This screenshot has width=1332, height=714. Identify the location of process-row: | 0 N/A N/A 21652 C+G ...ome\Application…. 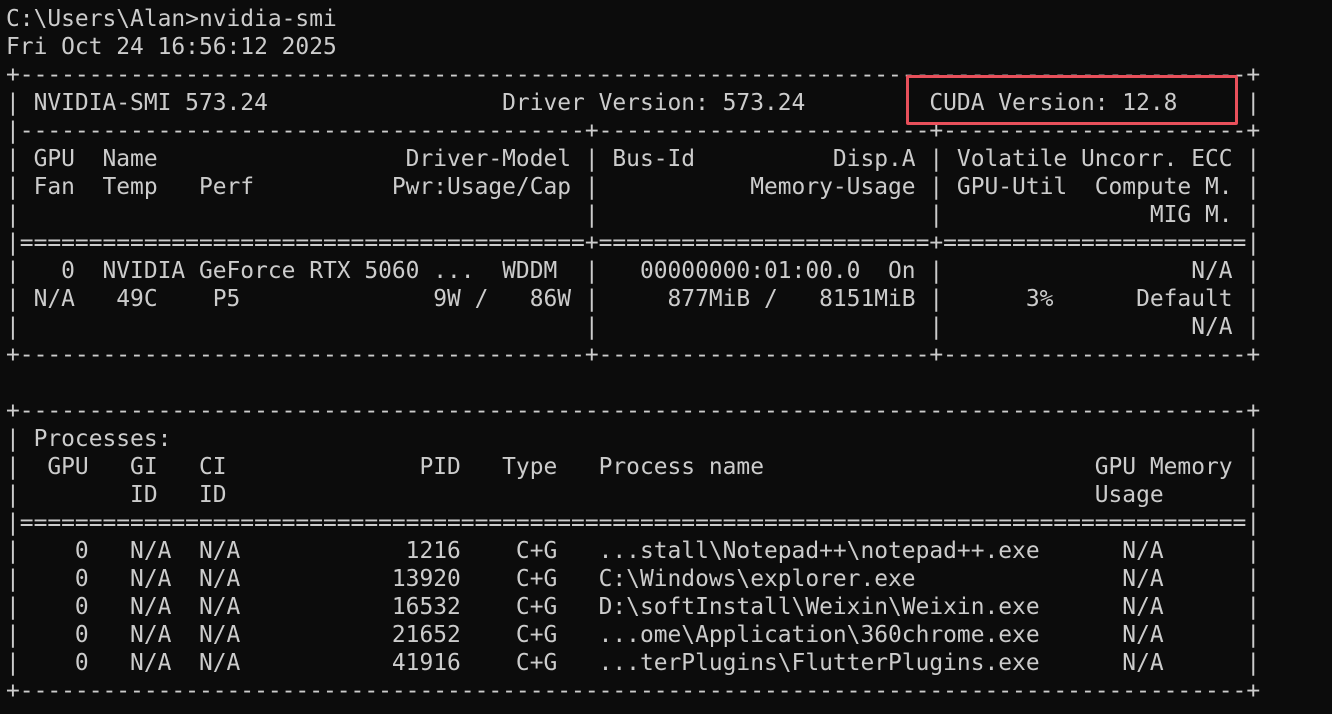
(633, 635).